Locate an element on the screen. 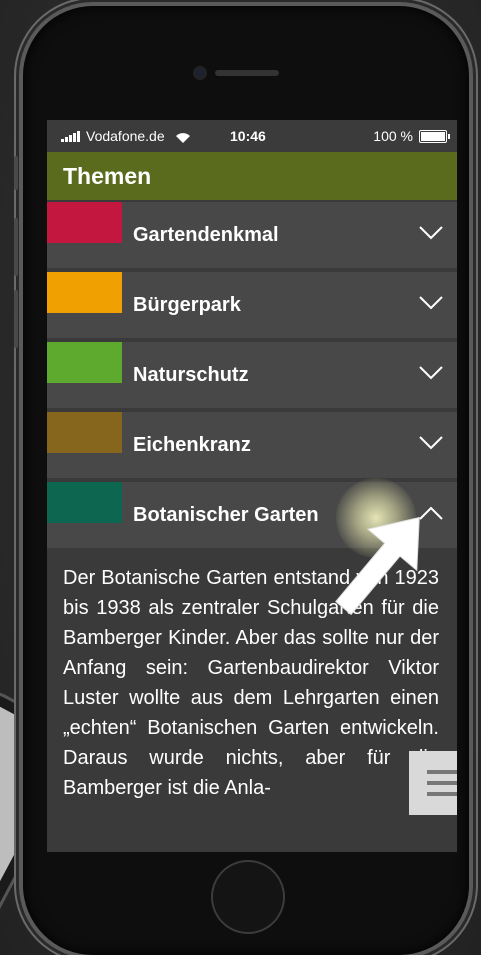 The width and height of the screenshot is (481, 955). topic-row: Gartendenkmal is located at coordinates (252, 235).